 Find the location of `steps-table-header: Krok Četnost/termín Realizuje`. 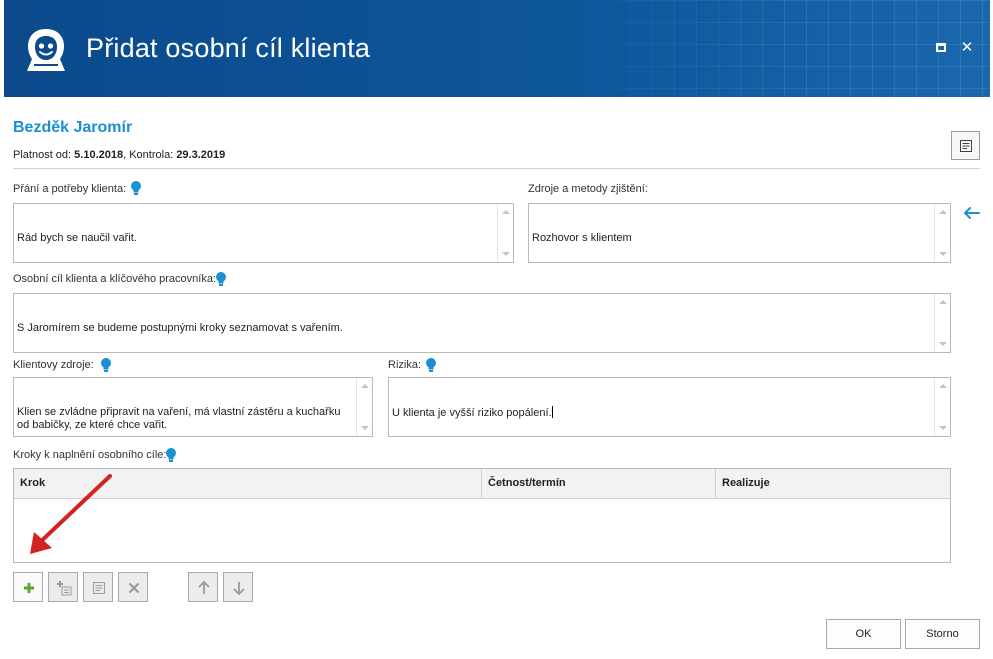

steps-table-header: Krok Četnost/termín Realizuje is located at coordinates (482, 484).